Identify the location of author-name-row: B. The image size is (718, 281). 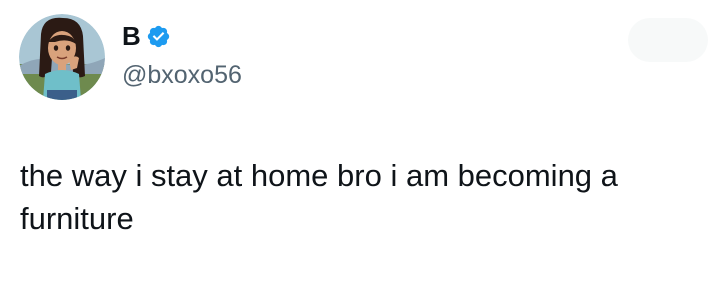
(146, 36).